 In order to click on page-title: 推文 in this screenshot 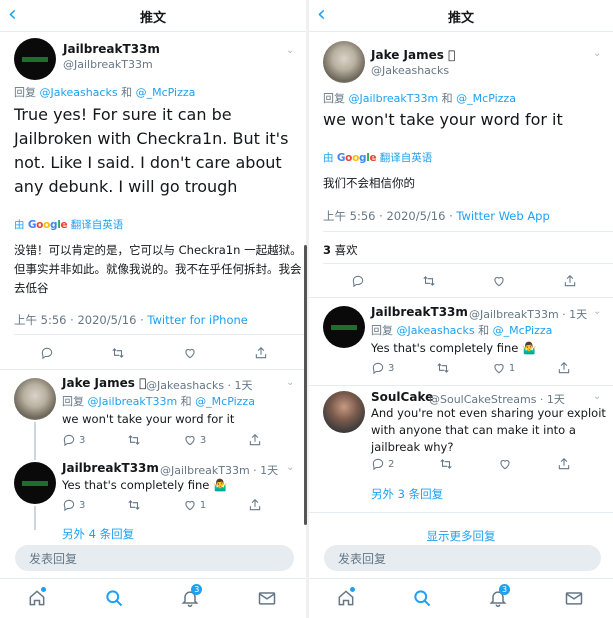, I will do `click(460, 18)`.